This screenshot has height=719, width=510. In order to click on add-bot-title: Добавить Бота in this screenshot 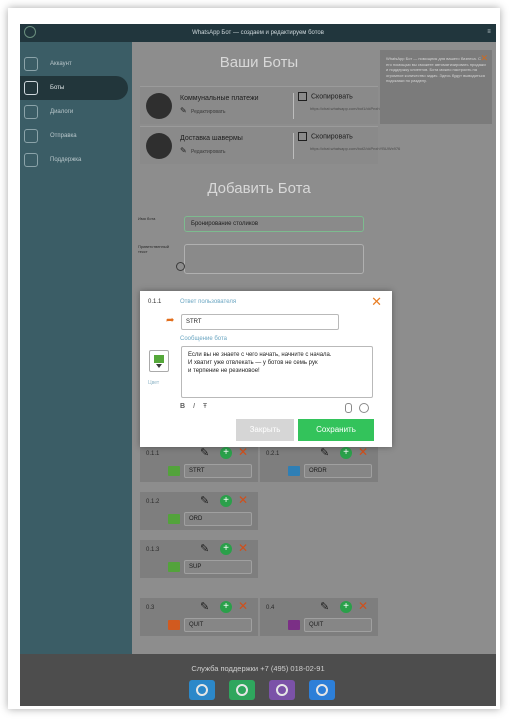, I will do `click(259, 188)`.